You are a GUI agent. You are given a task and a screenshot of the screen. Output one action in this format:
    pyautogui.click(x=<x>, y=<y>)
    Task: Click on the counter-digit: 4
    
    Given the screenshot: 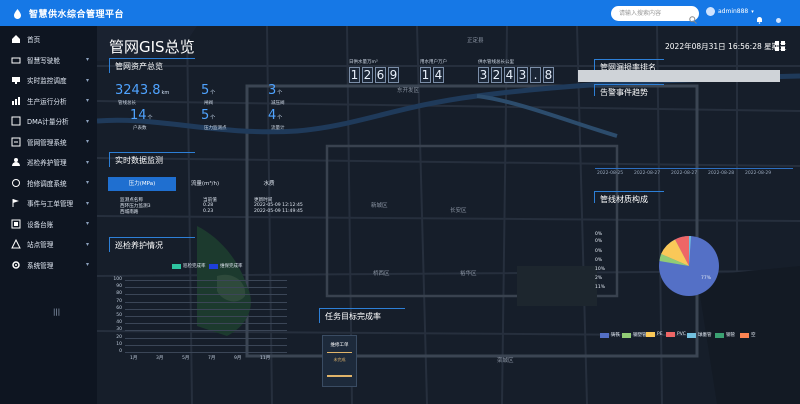 What is the action you would take?
    pyautogui.click(x=438, y=75)
    